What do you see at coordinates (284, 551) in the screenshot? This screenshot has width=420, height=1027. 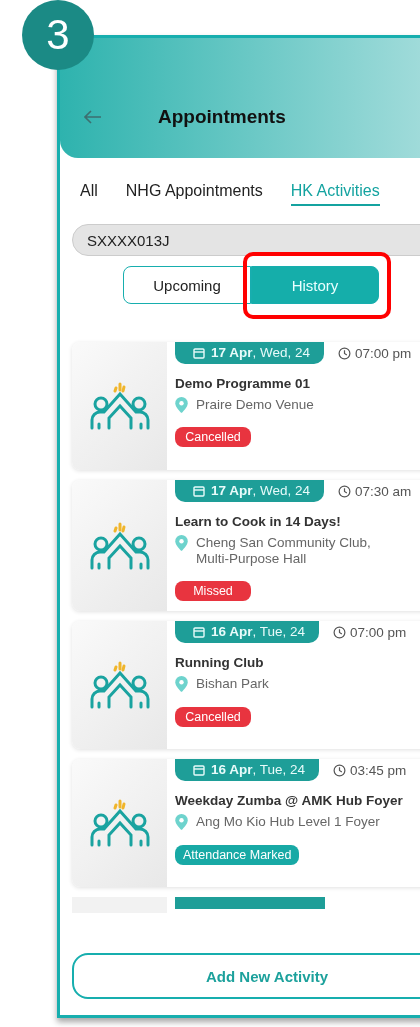 I see `venue-text: Cheng San Community Club, Multi-Purpose Hall` at bounding box center [284, 551].